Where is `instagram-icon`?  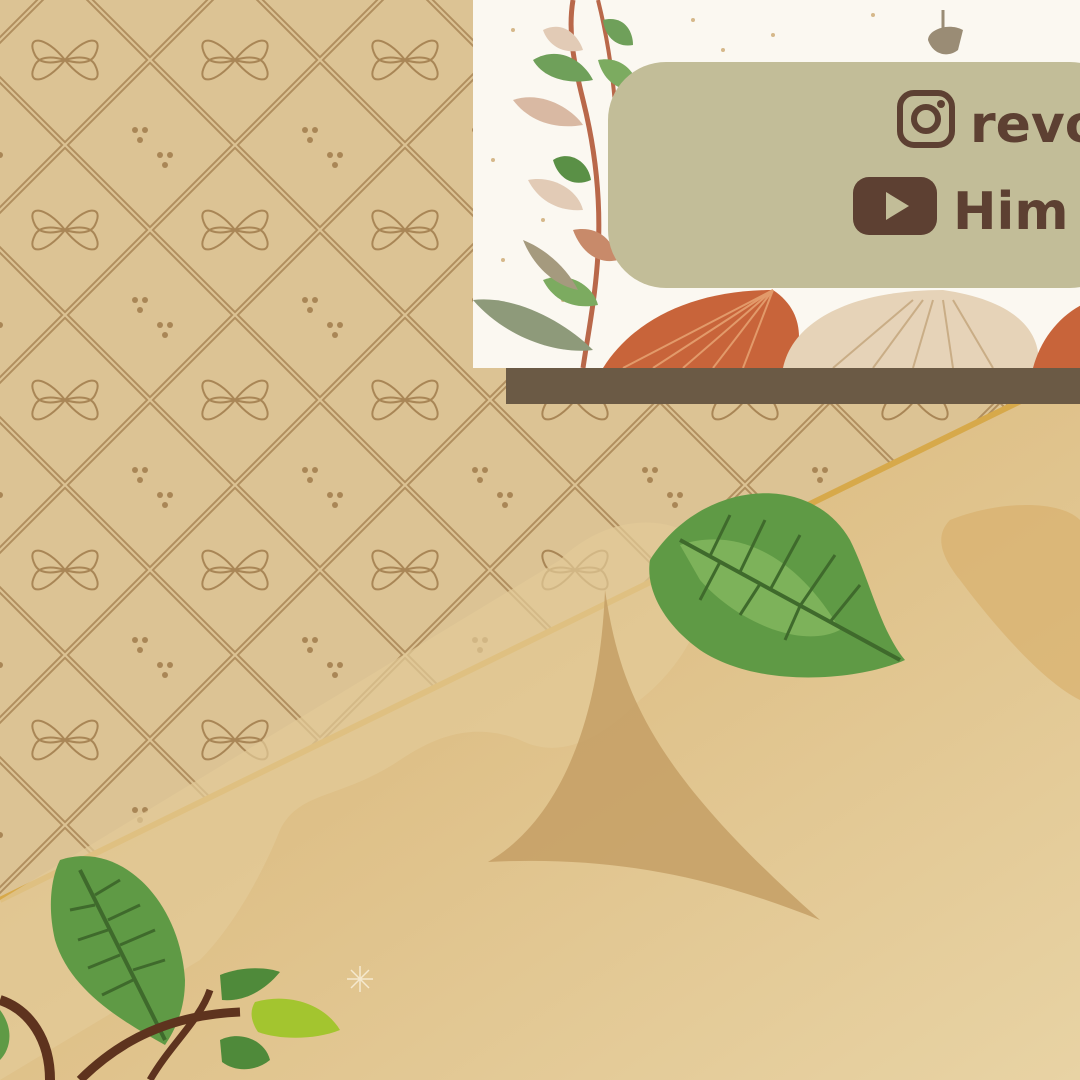 instagram-icon is located at coordinates (926, 125).